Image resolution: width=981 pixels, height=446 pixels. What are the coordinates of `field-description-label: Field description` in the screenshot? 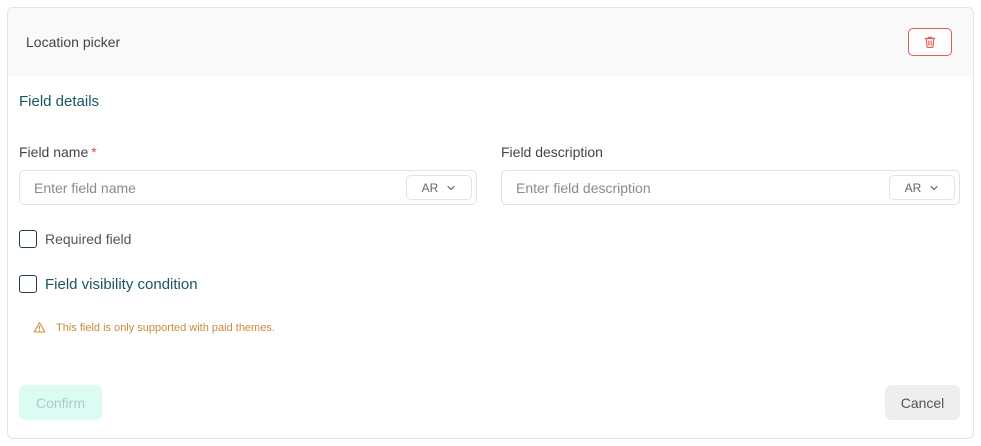 It's located at (552, 152).